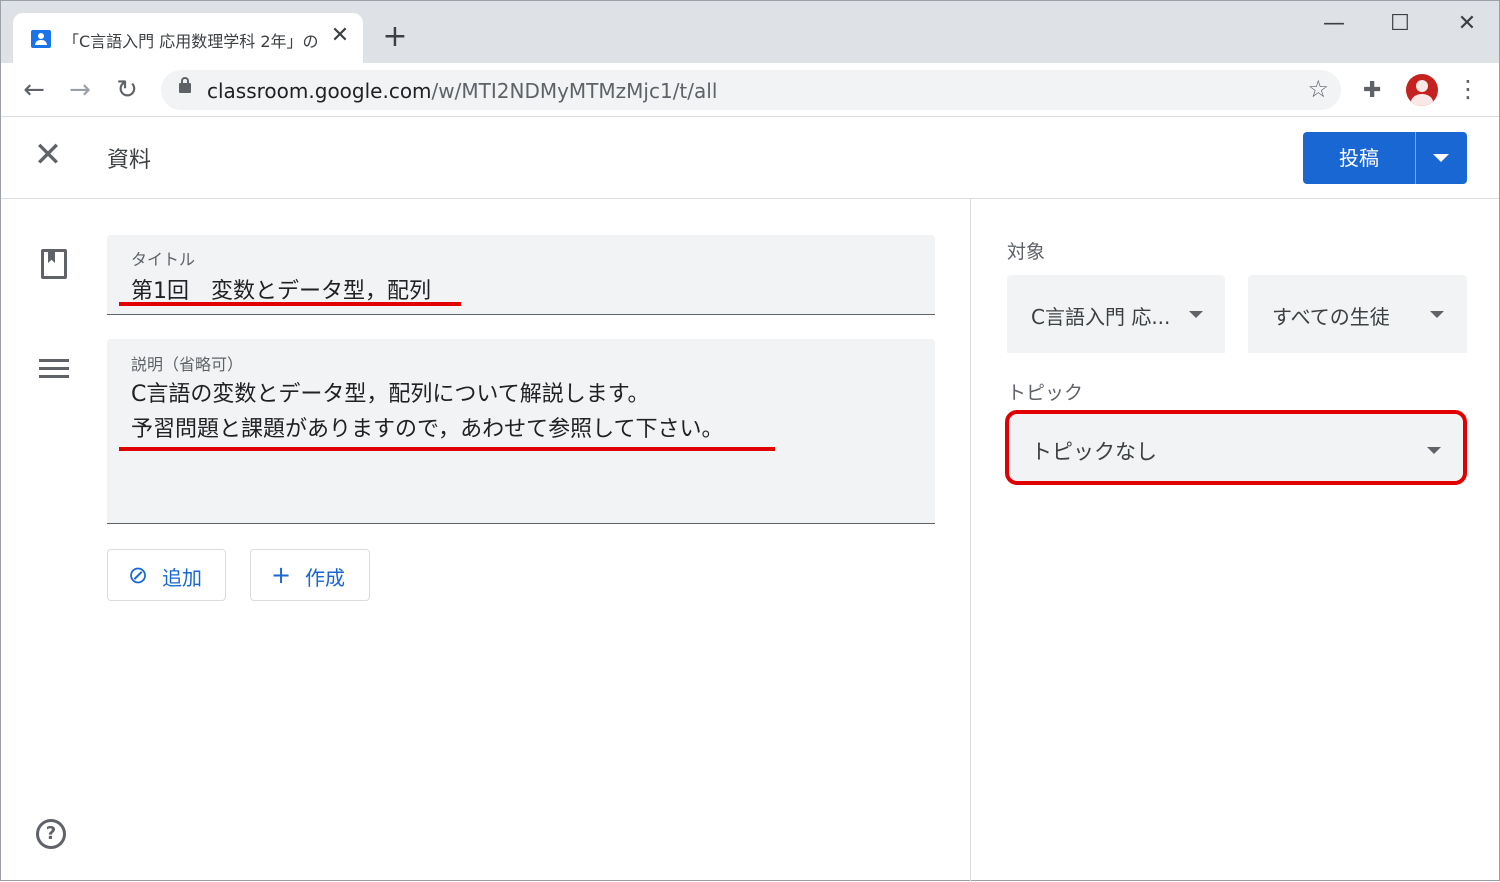 The height and width of the screenshot is (882, 1500). Describe the element at coordinates (1334, 24) in the screenshot. I see `minimize-icon: —` at that location.